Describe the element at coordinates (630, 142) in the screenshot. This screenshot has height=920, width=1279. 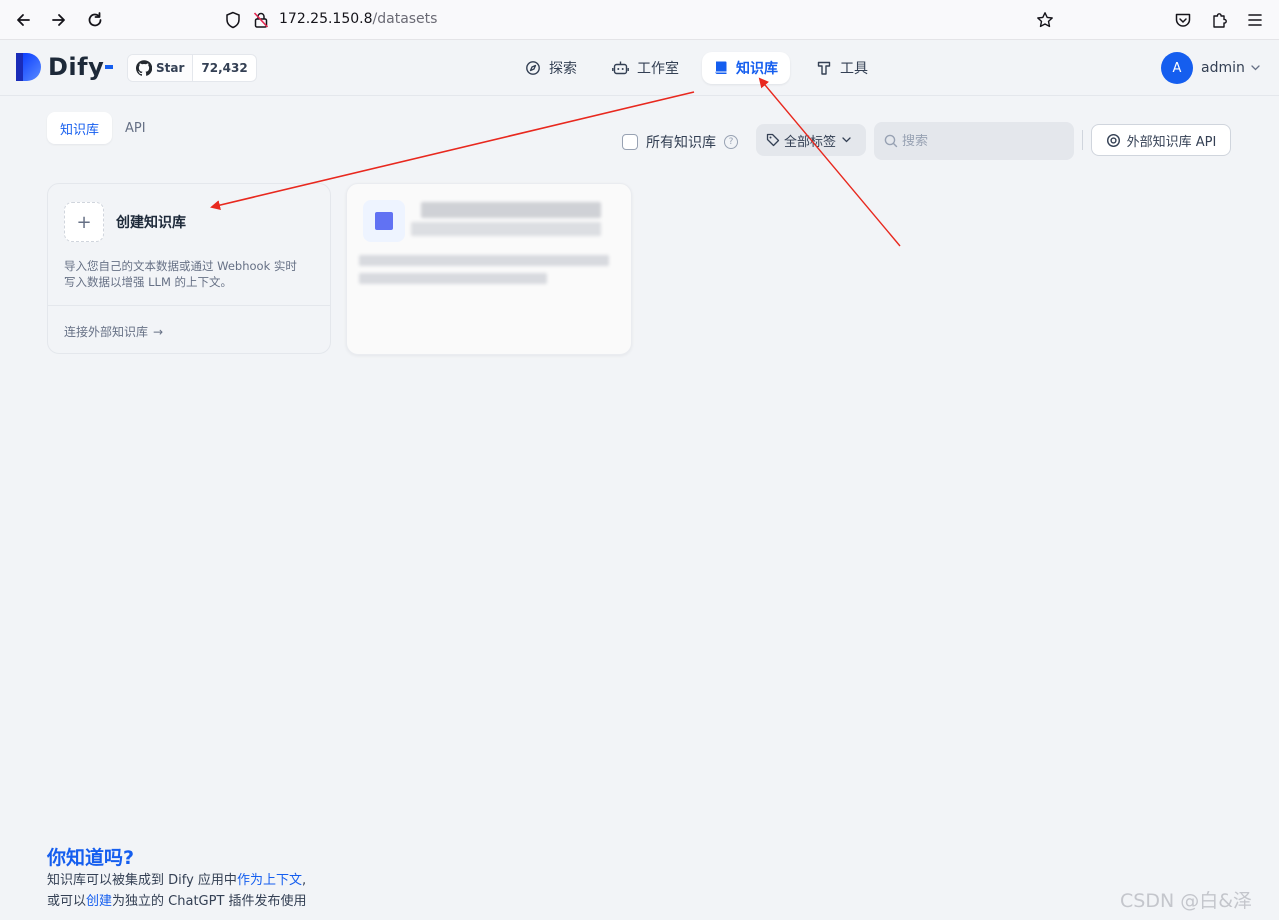
I see `all-knowledge-checkbox` at that location.